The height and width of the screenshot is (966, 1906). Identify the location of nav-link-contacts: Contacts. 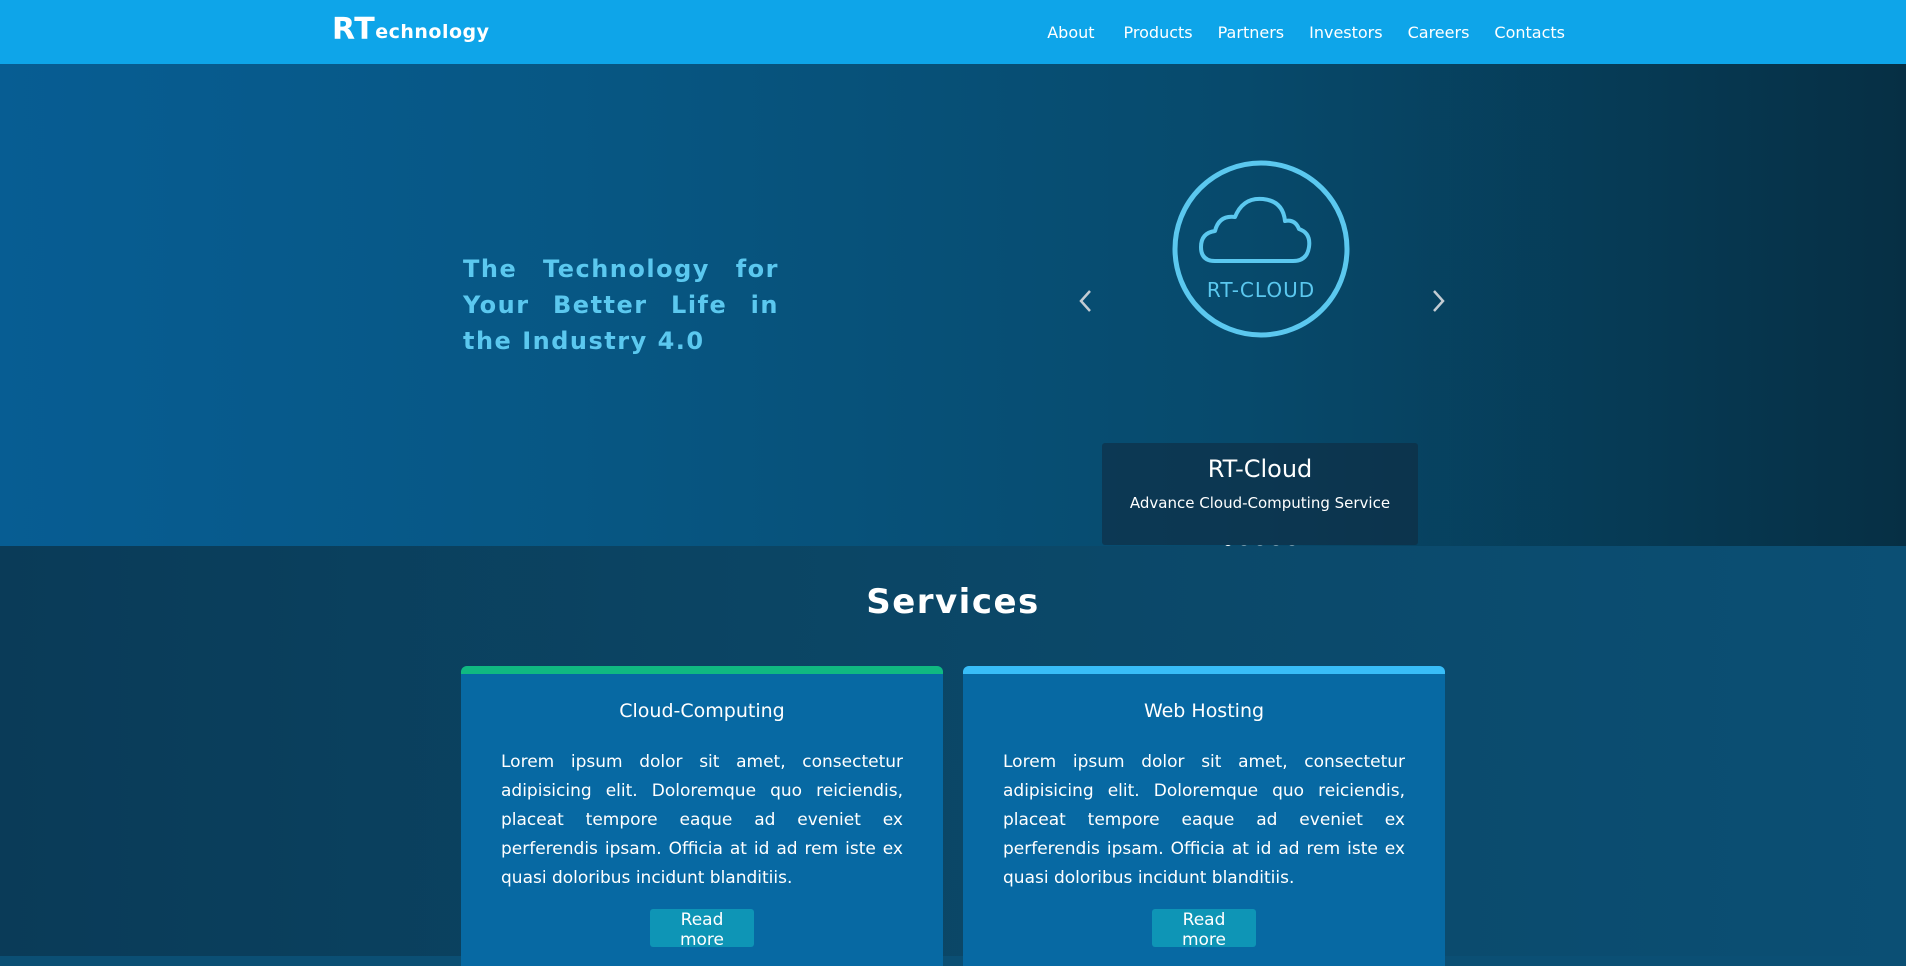
(1529, 32).